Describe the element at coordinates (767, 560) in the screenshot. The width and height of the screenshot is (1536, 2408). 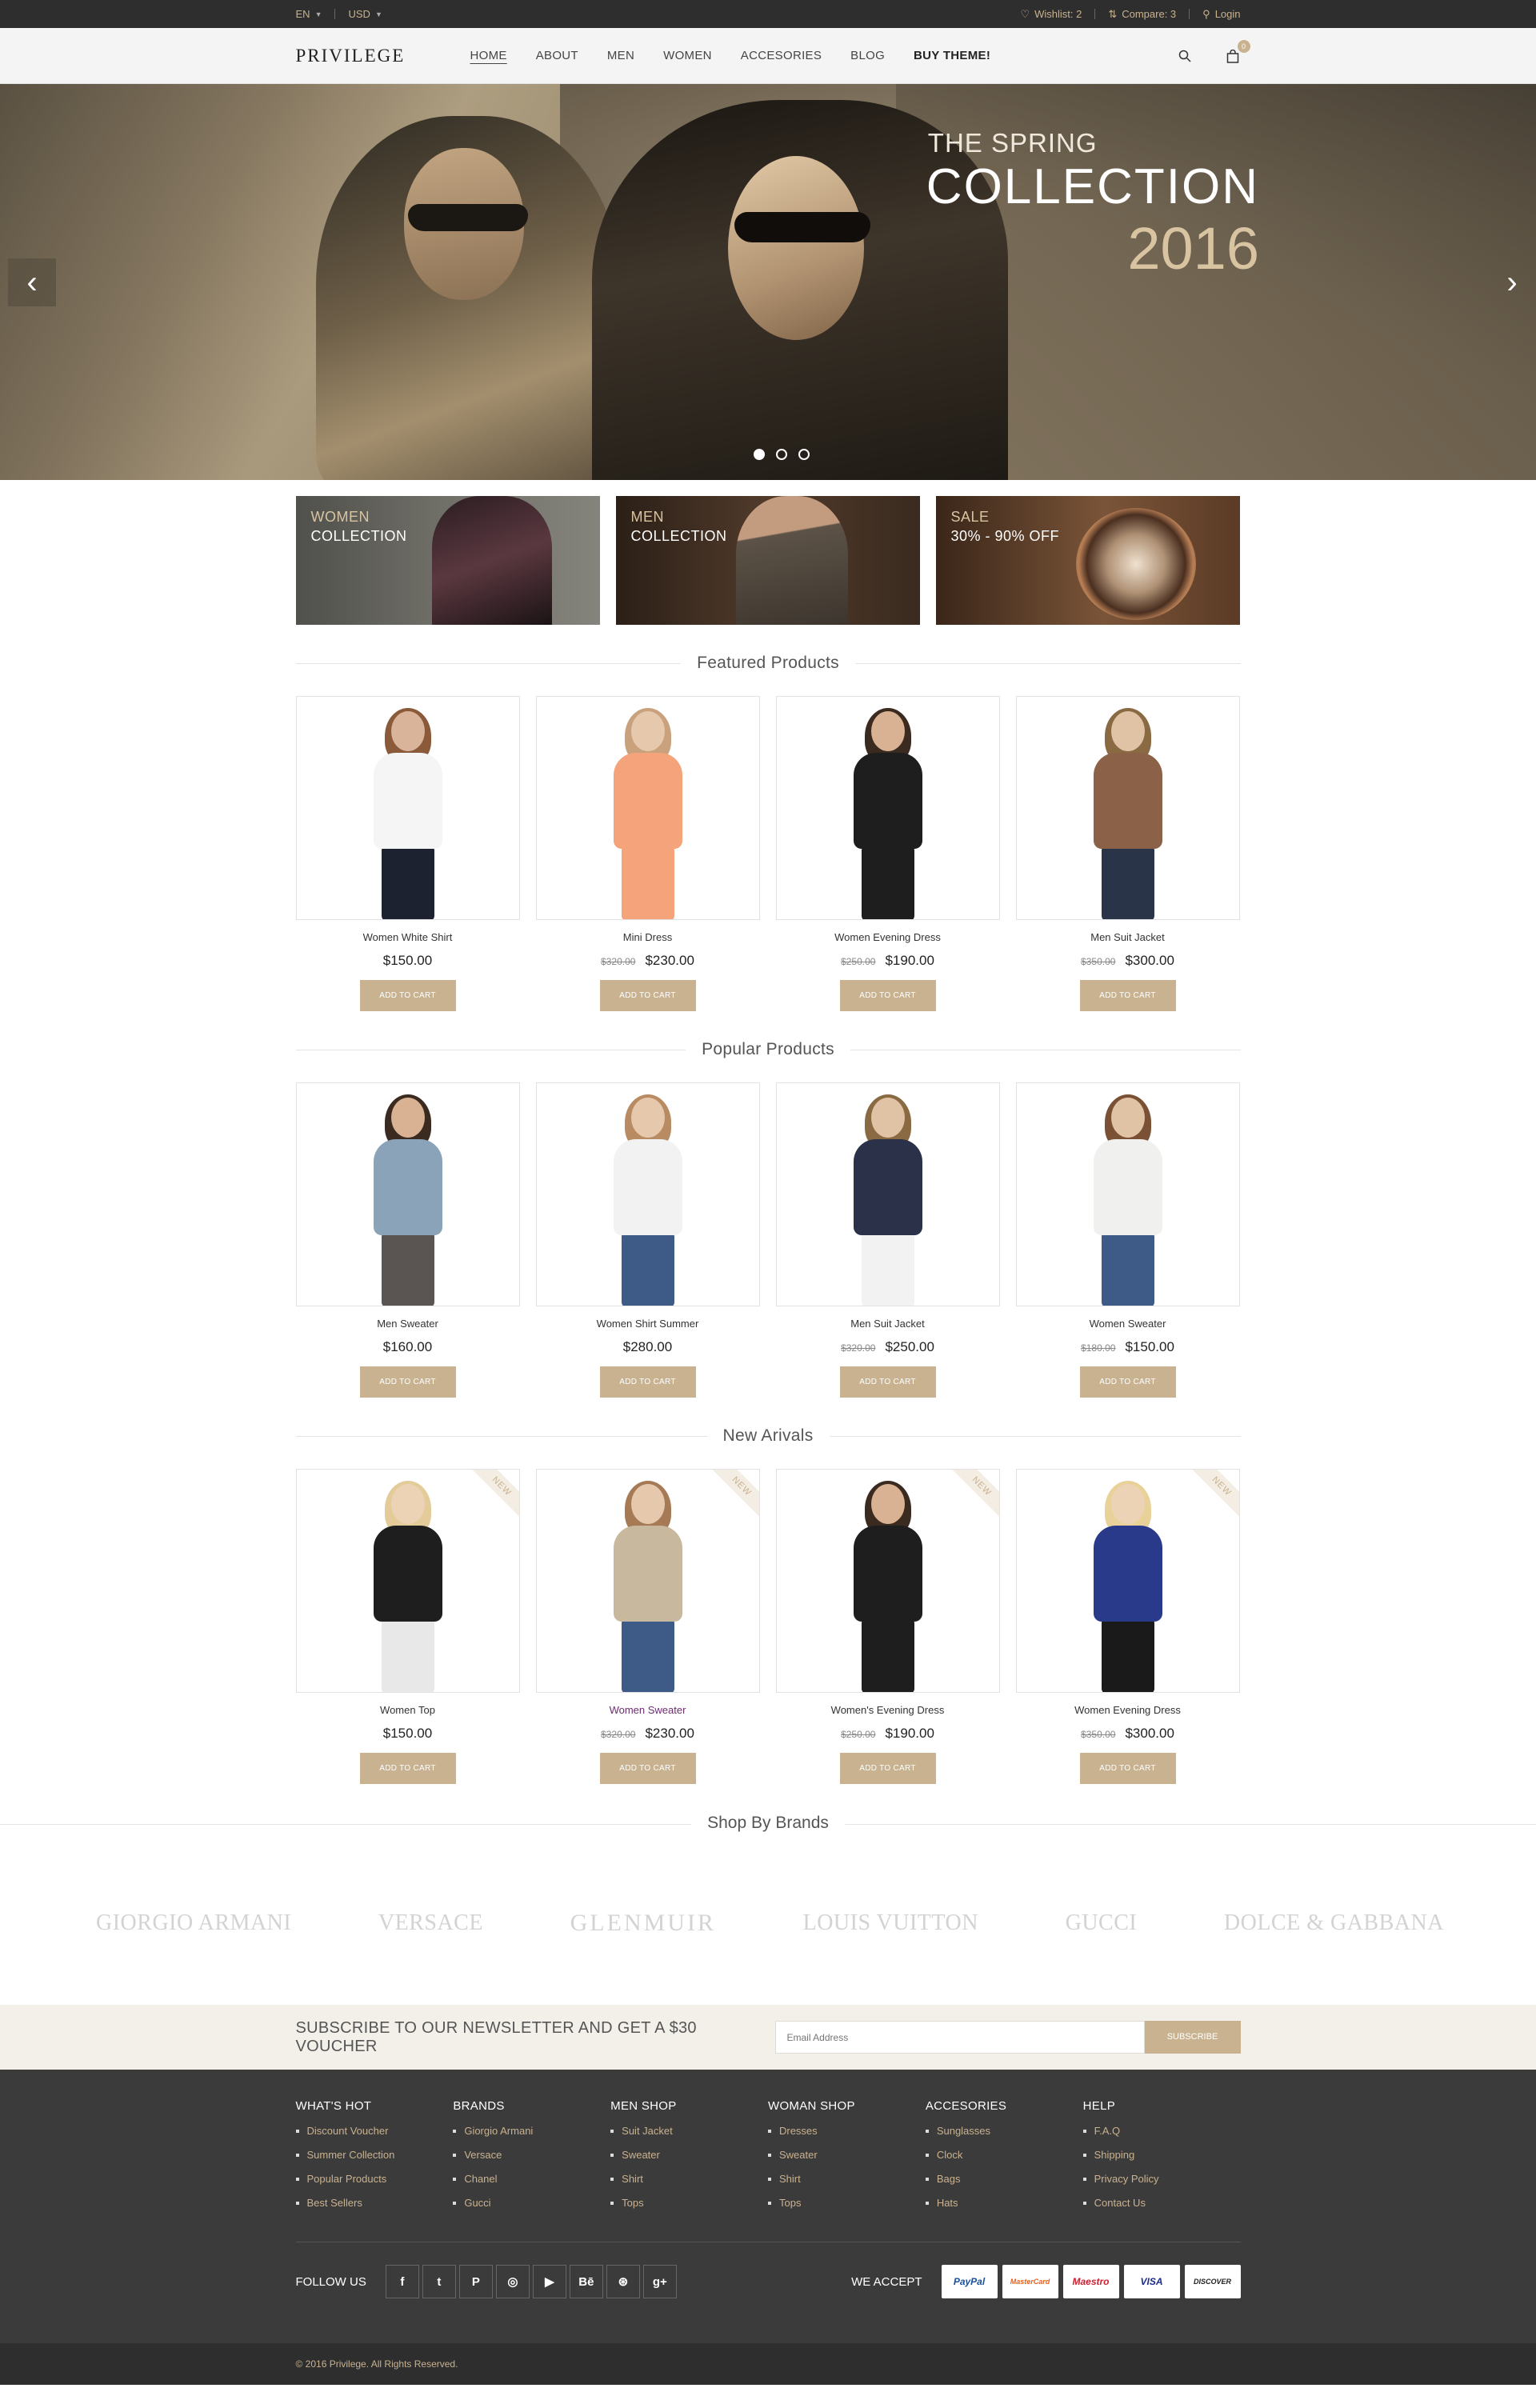
I see `banner-men-collection: MEN COLLECTION` at that location.